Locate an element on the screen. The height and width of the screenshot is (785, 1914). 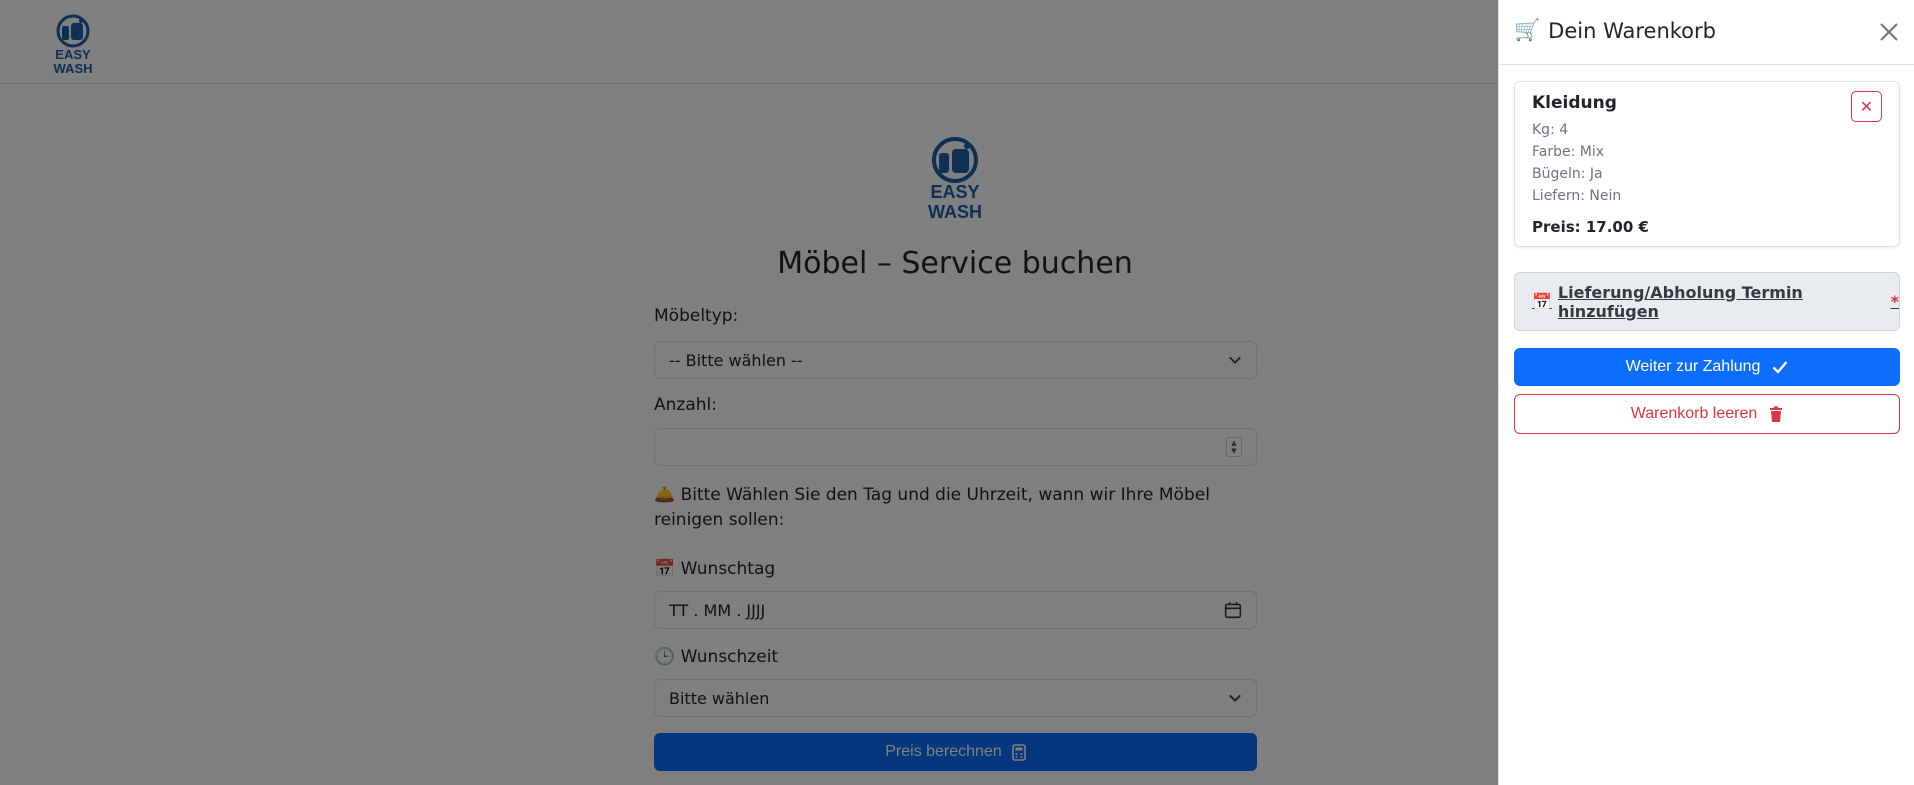
close-icon is located at coordinates (1889, 32).